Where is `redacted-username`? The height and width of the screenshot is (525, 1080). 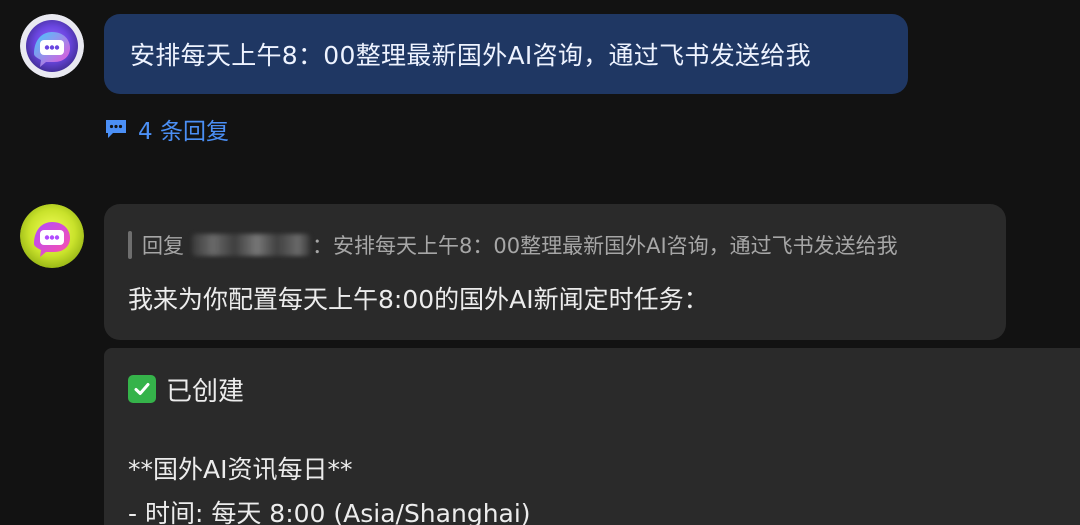
redacted-username is located at coordinates (251, 245).